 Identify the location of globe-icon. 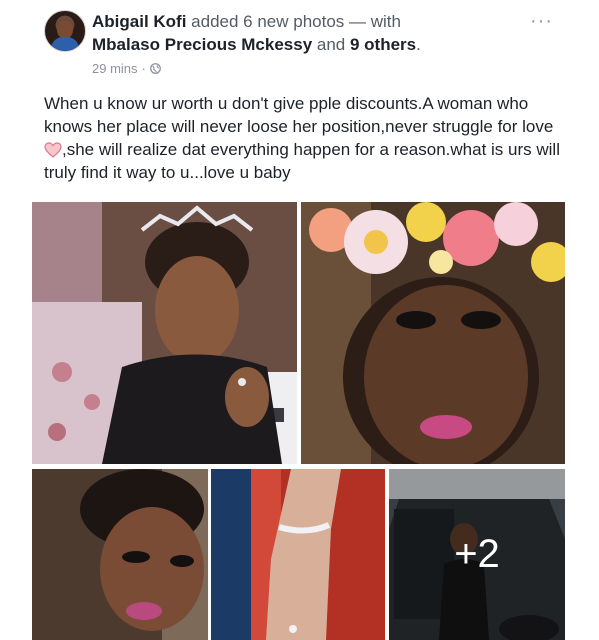
(155, 68).